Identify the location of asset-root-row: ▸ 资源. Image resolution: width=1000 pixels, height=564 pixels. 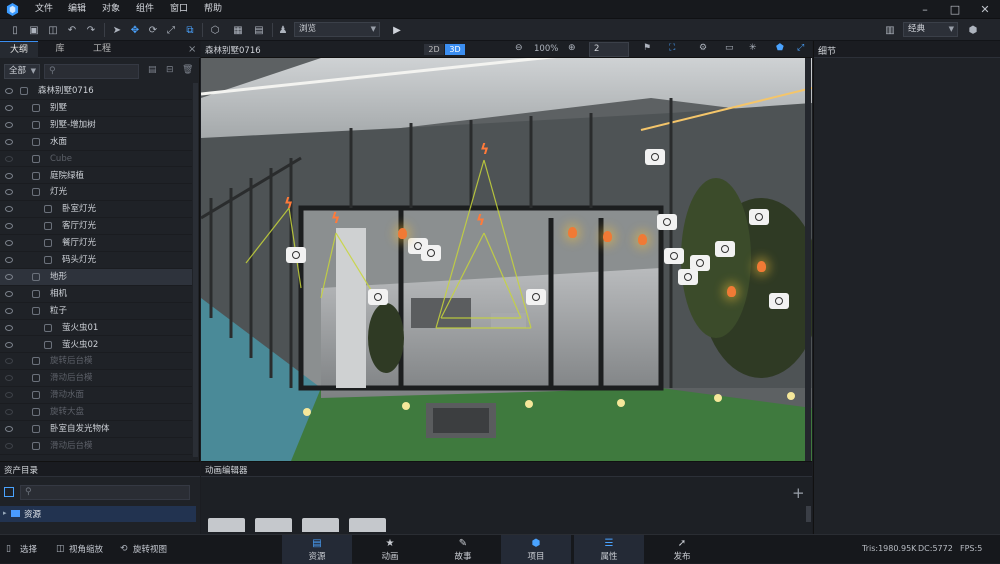
(98, 514).